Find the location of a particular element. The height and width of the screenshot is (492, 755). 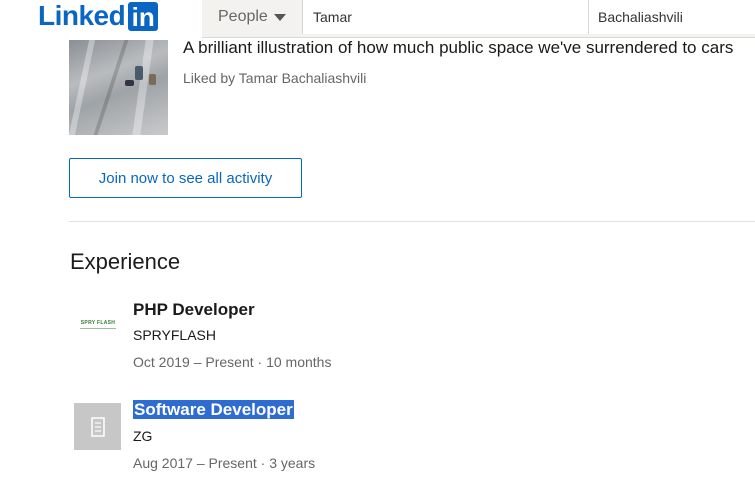

selected-text: Software Developer is located at coordinates (213, 409).